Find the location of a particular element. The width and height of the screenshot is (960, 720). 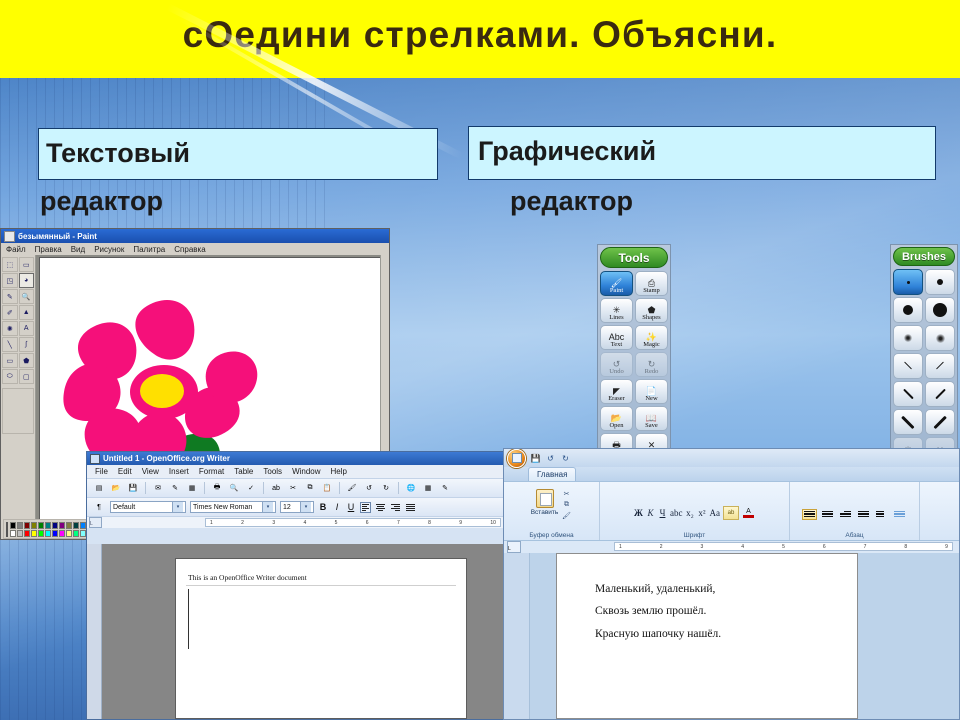

writer-standard-toolbar: ▤ 📂 💾 ✉ ✎ ▦ 🖶 🔍 ✓ ab ✂ ⧉ 📋 🖌 ↺ ↻ 🌐 ▦ ✎ is located at coordinates (296, 487).